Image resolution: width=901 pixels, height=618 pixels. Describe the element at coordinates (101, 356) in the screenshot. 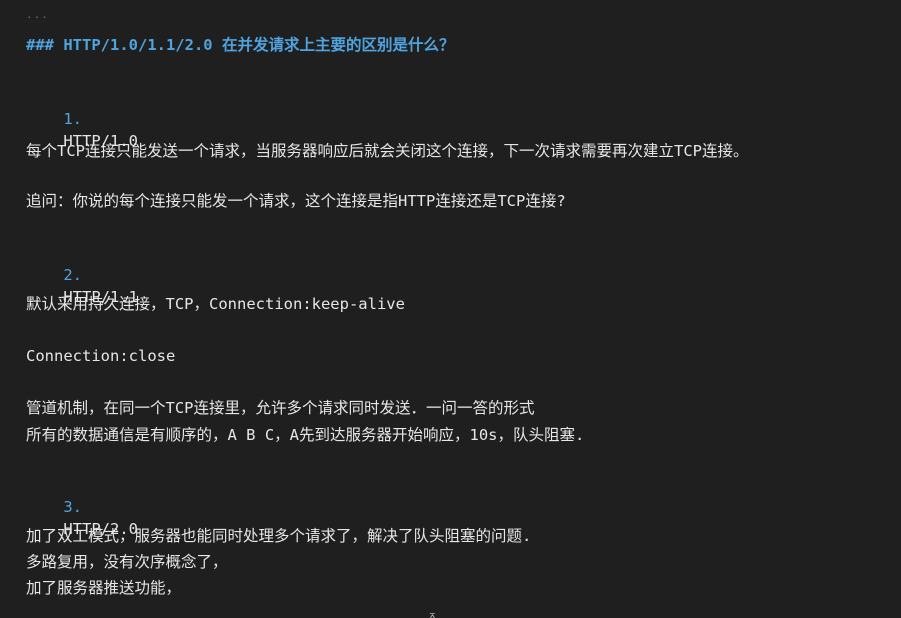

I see `paragraph-connection-close: Connection:close` at that location.